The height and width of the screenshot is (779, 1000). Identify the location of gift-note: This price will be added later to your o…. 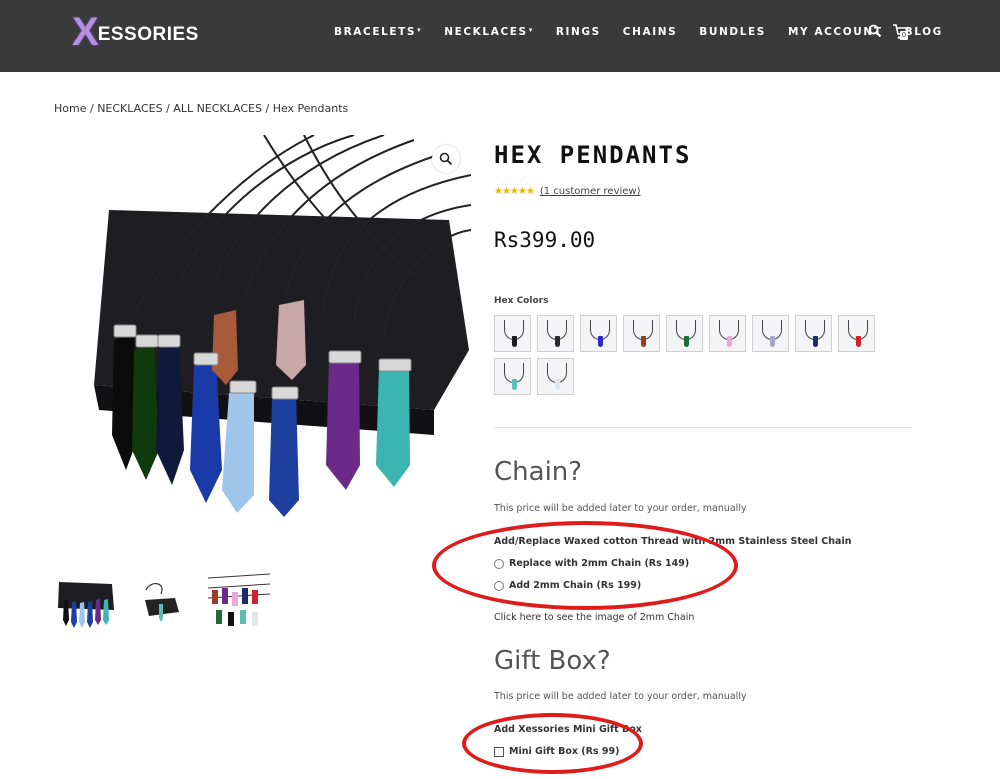
(620, 696).